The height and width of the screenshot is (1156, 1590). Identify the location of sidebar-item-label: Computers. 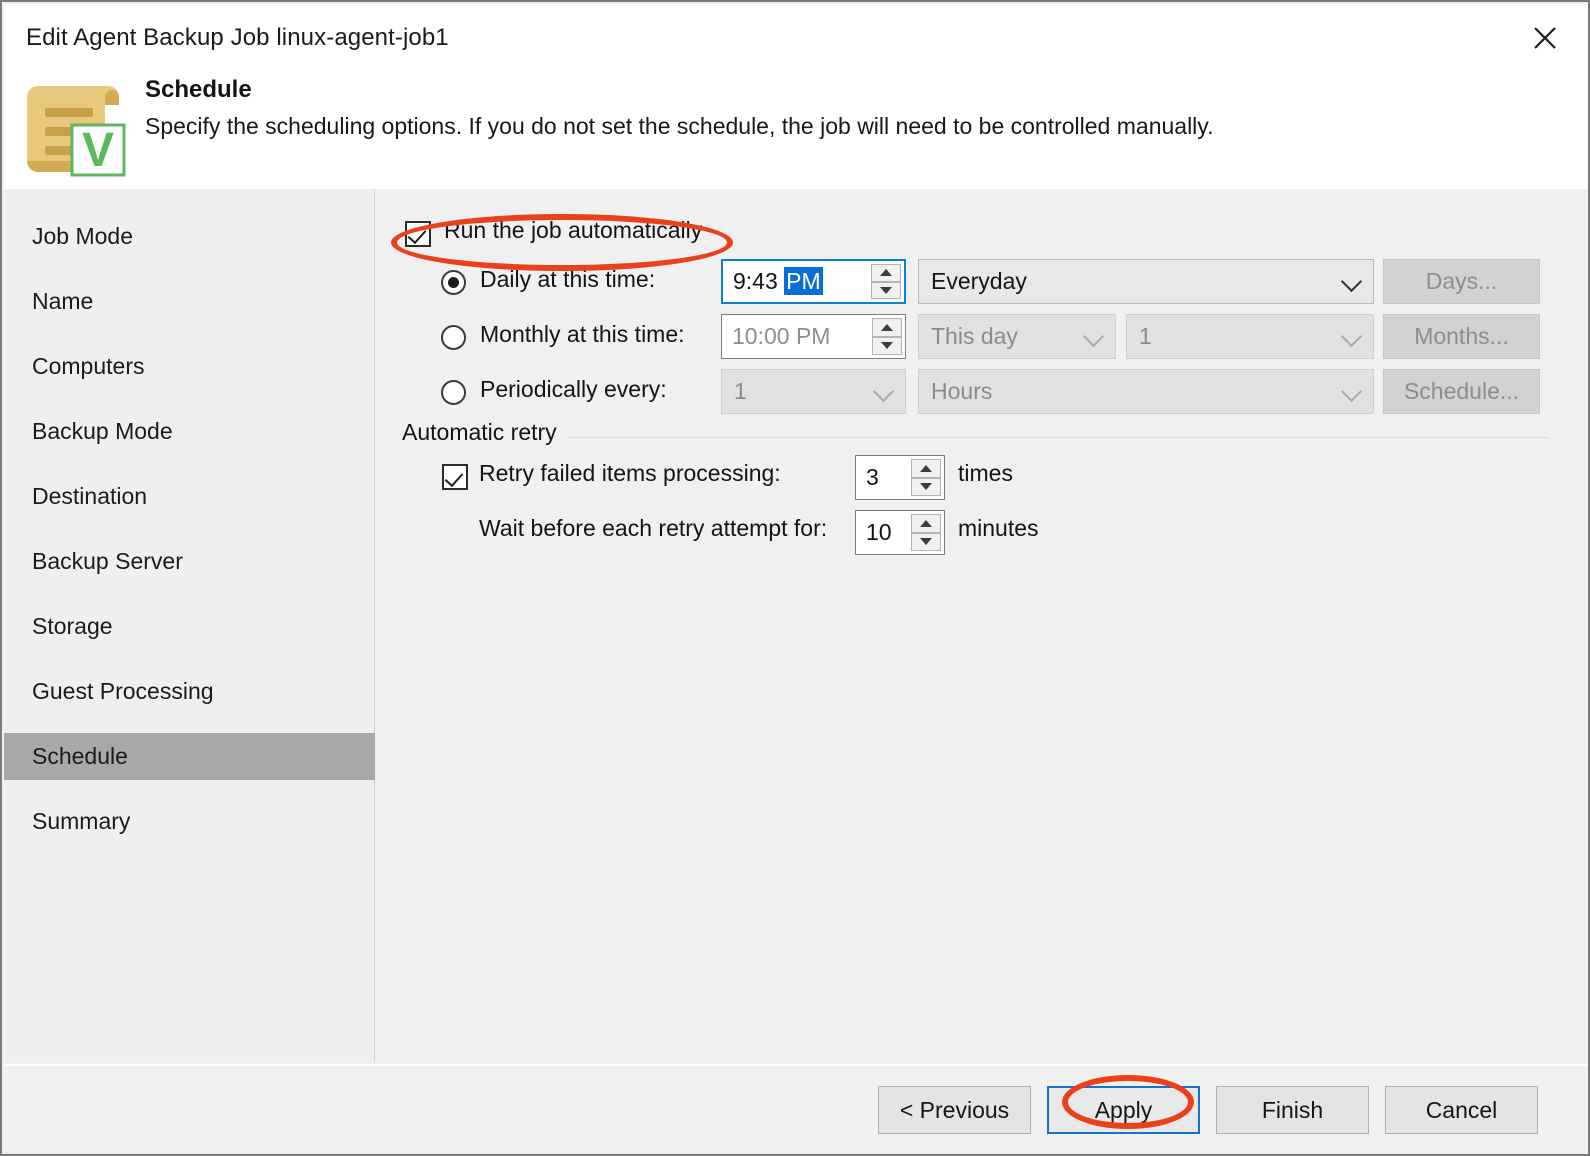
(88, 366).